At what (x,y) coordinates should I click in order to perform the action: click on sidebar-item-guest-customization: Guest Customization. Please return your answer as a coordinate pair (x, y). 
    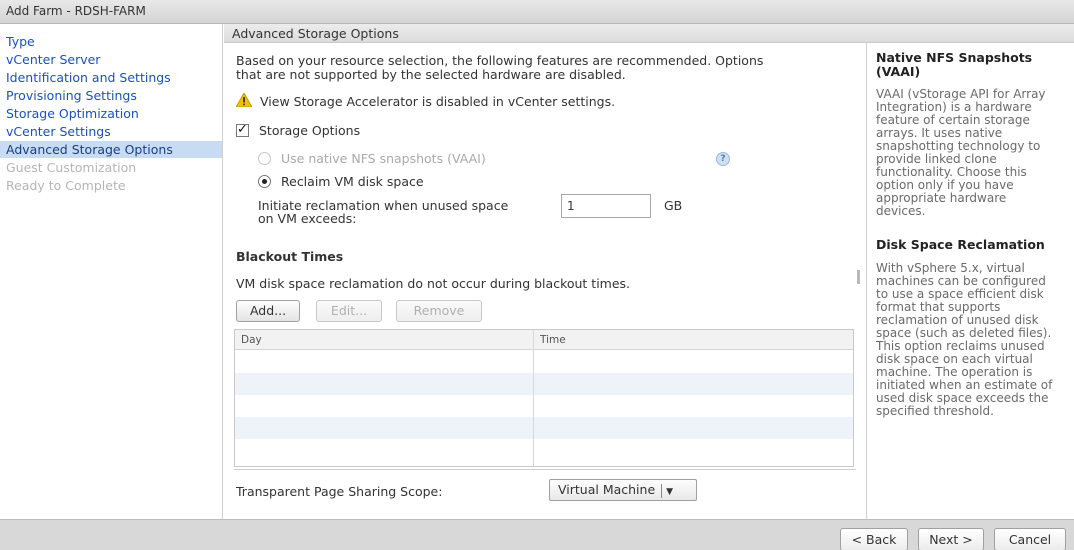
    Looking at the image, I should click on (71, 167).